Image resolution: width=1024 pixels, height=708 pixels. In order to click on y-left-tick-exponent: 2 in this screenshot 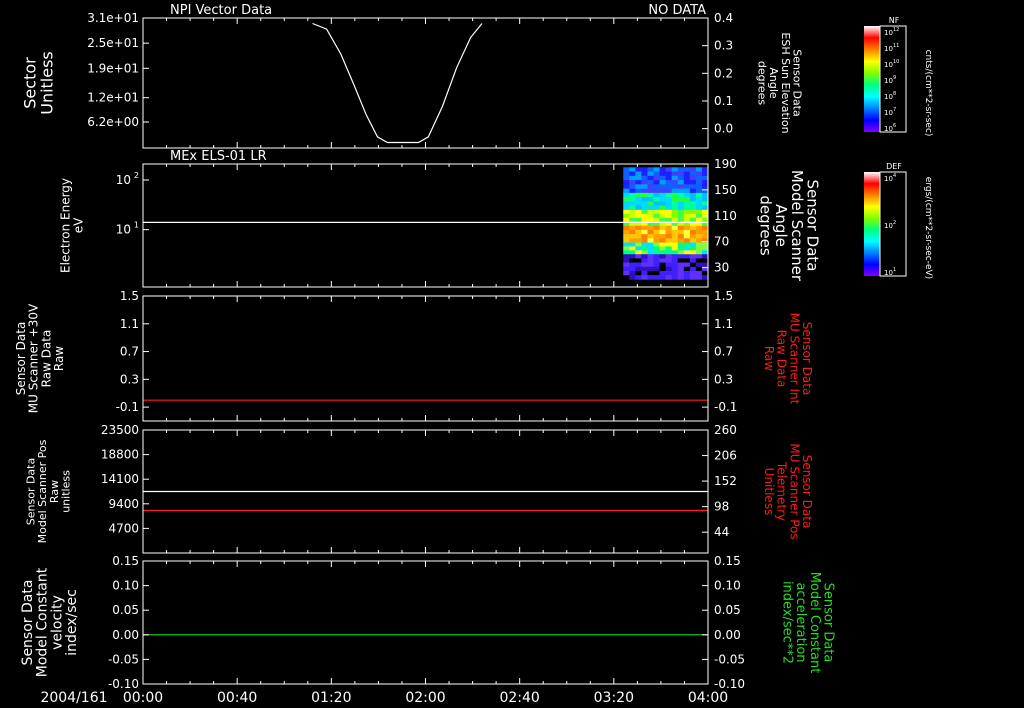, I will do `click(136, 175)`.